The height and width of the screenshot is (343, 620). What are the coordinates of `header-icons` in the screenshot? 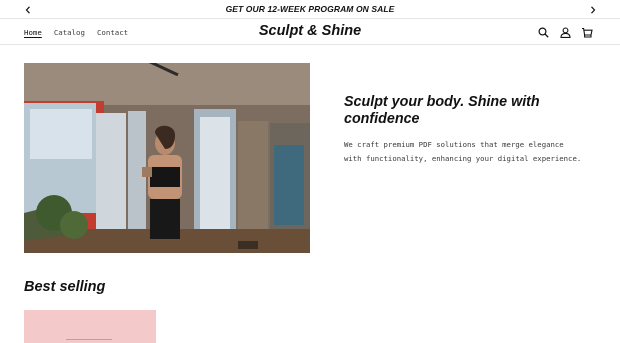 It's located at (565, 32).